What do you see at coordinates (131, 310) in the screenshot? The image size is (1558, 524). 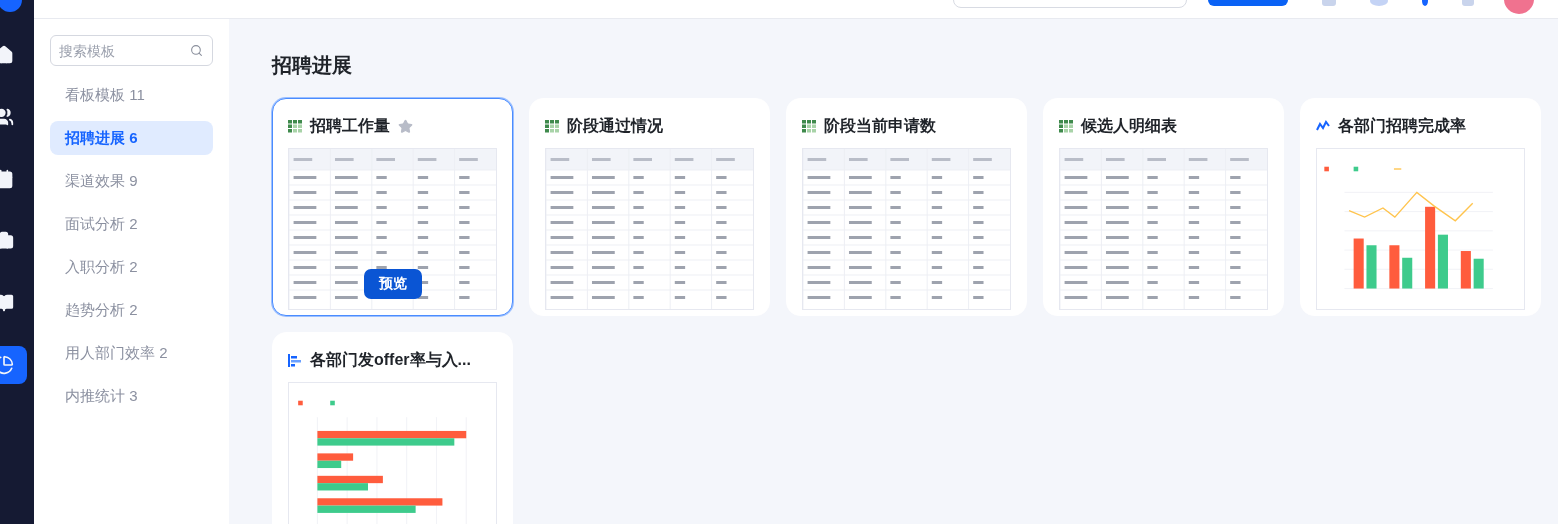 I see `sidebar-item: 趋势分析 2` at bounding box center [131, 310].